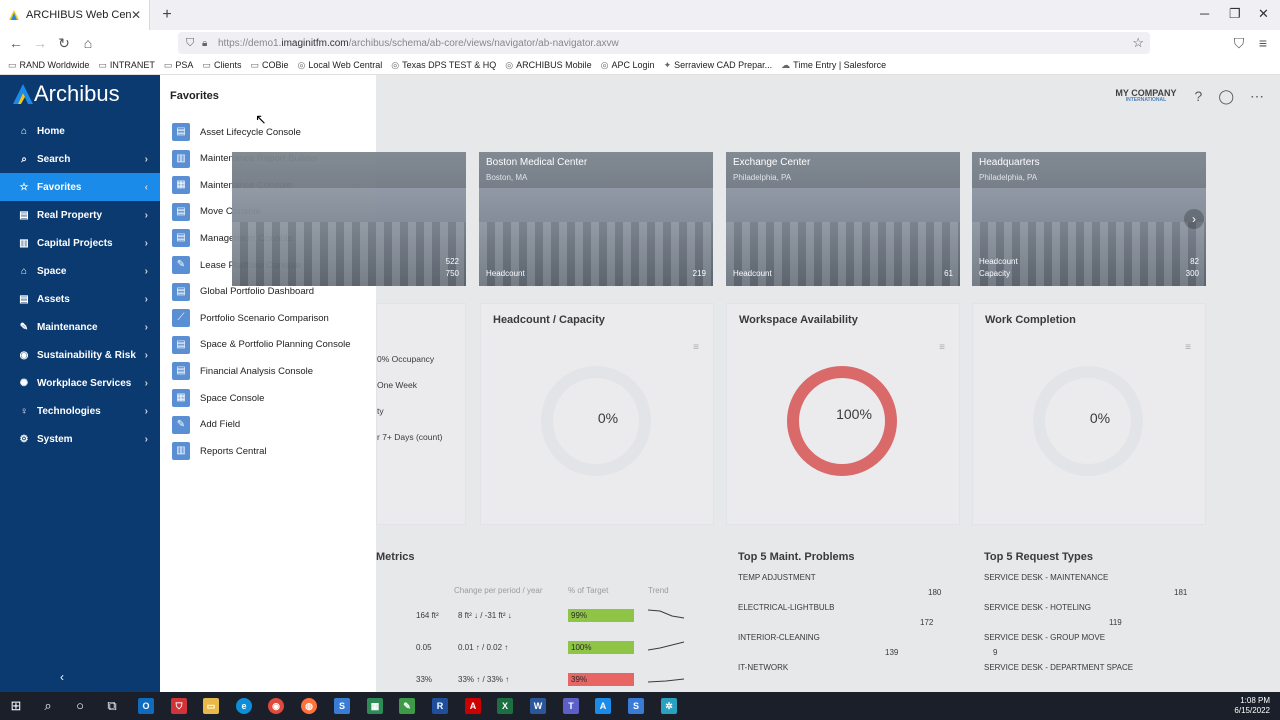 The height and width of the screenshot is (720, 1280). I want to click on outlook-icon: O, so click(146, 706).